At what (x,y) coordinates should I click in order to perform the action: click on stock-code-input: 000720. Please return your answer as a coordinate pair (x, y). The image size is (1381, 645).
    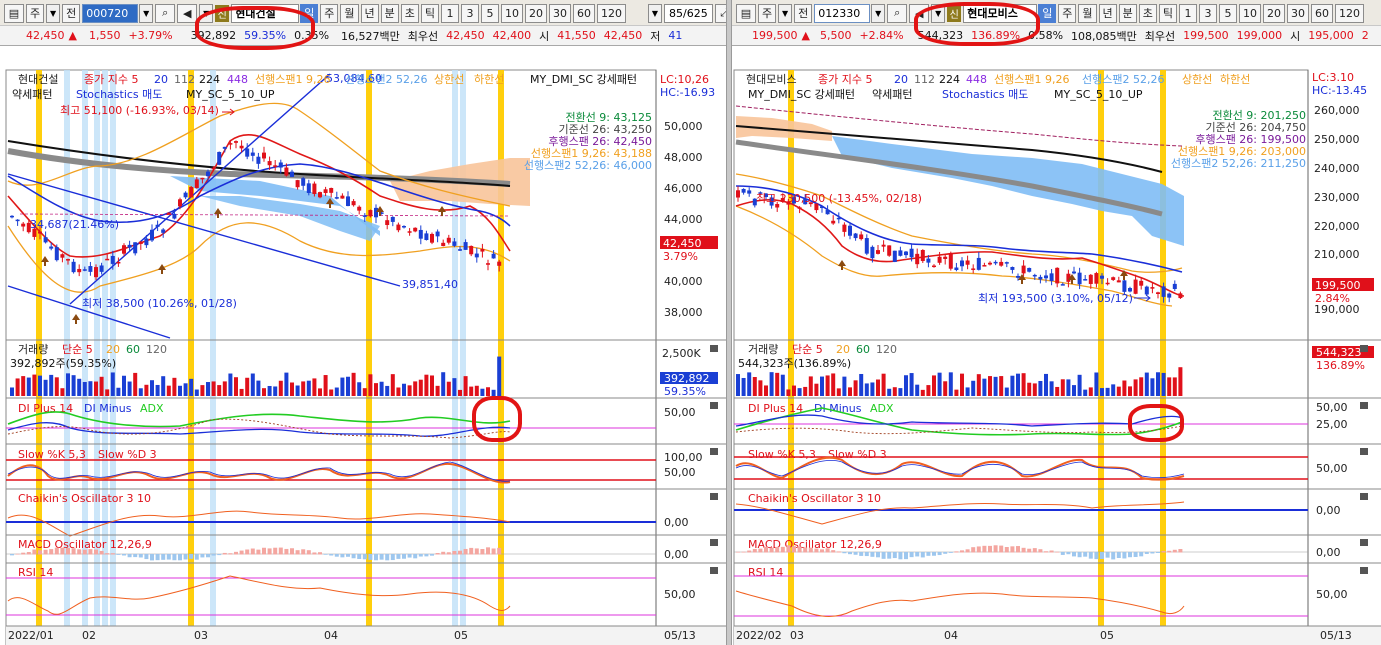
    Looking at the image, I should click on (110, 13).